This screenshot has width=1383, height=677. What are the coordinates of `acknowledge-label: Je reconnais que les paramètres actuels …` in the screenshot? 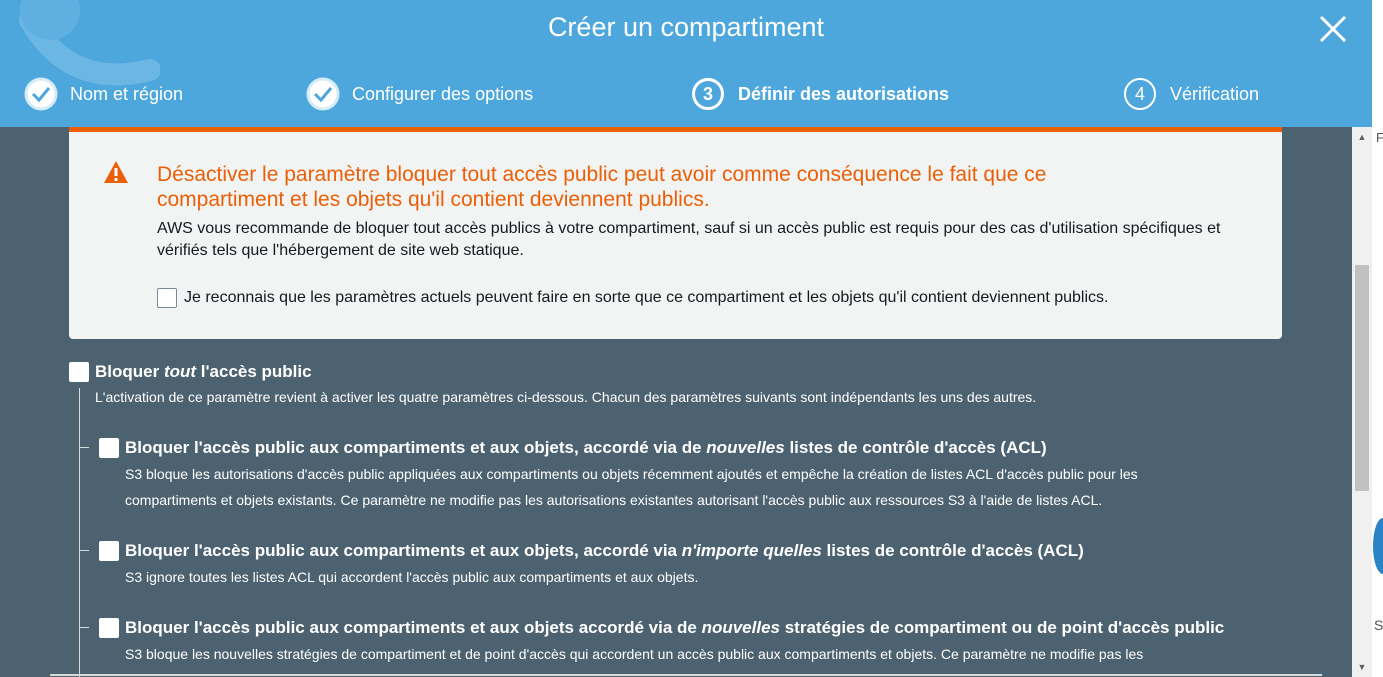 It's located at (646, 297).